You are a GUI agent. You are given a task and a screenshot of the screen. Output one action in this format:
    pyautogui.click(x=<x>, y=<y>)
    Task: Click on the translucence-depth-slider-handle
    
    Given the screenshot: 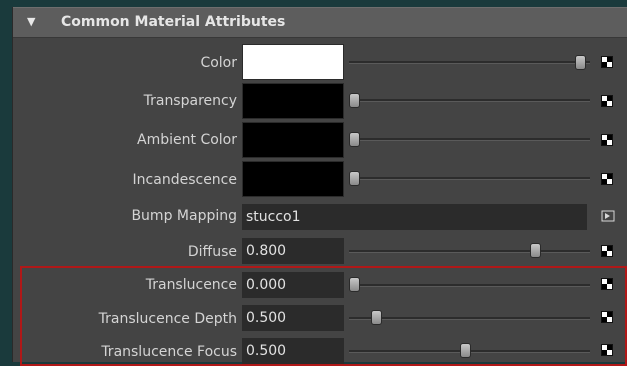 What is the action you would take?
    pyautogui.click(x=376, y=317)
    